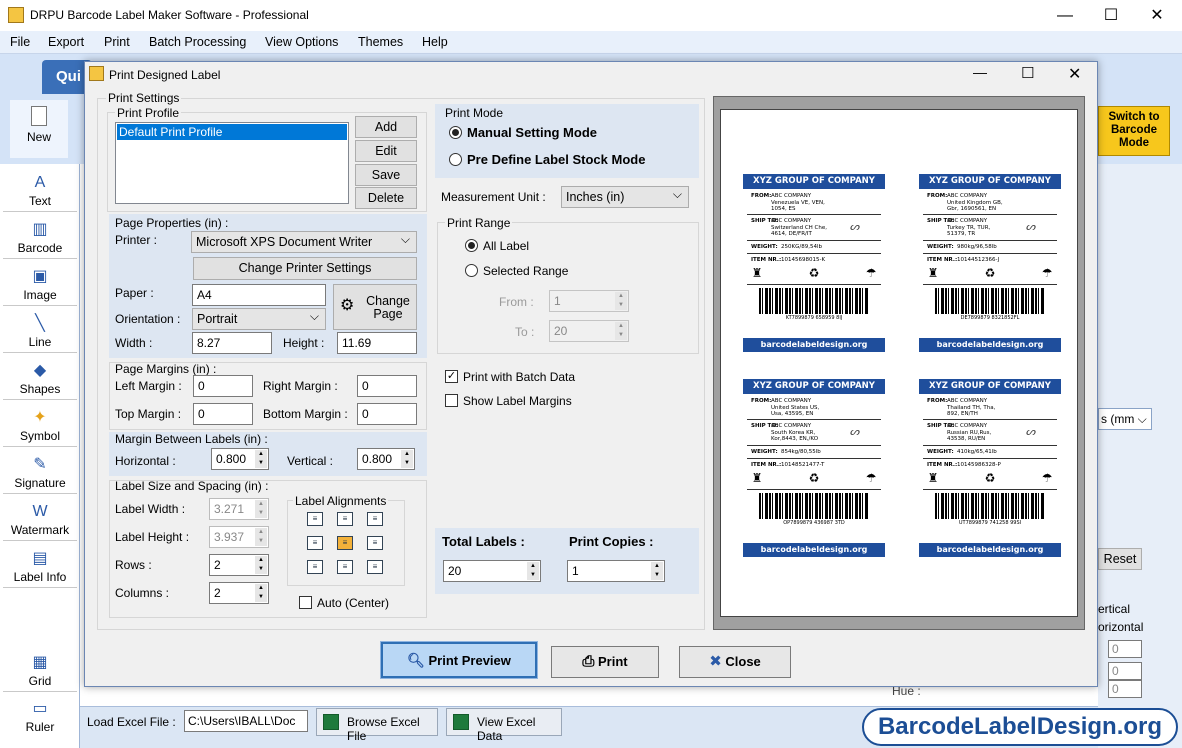 This screenshot has width=1182, height=748. What do you see at coordinates (492, 571) in the screenshot?
I see `total-labels-spinner: 20` at bounding box center [492, 571].